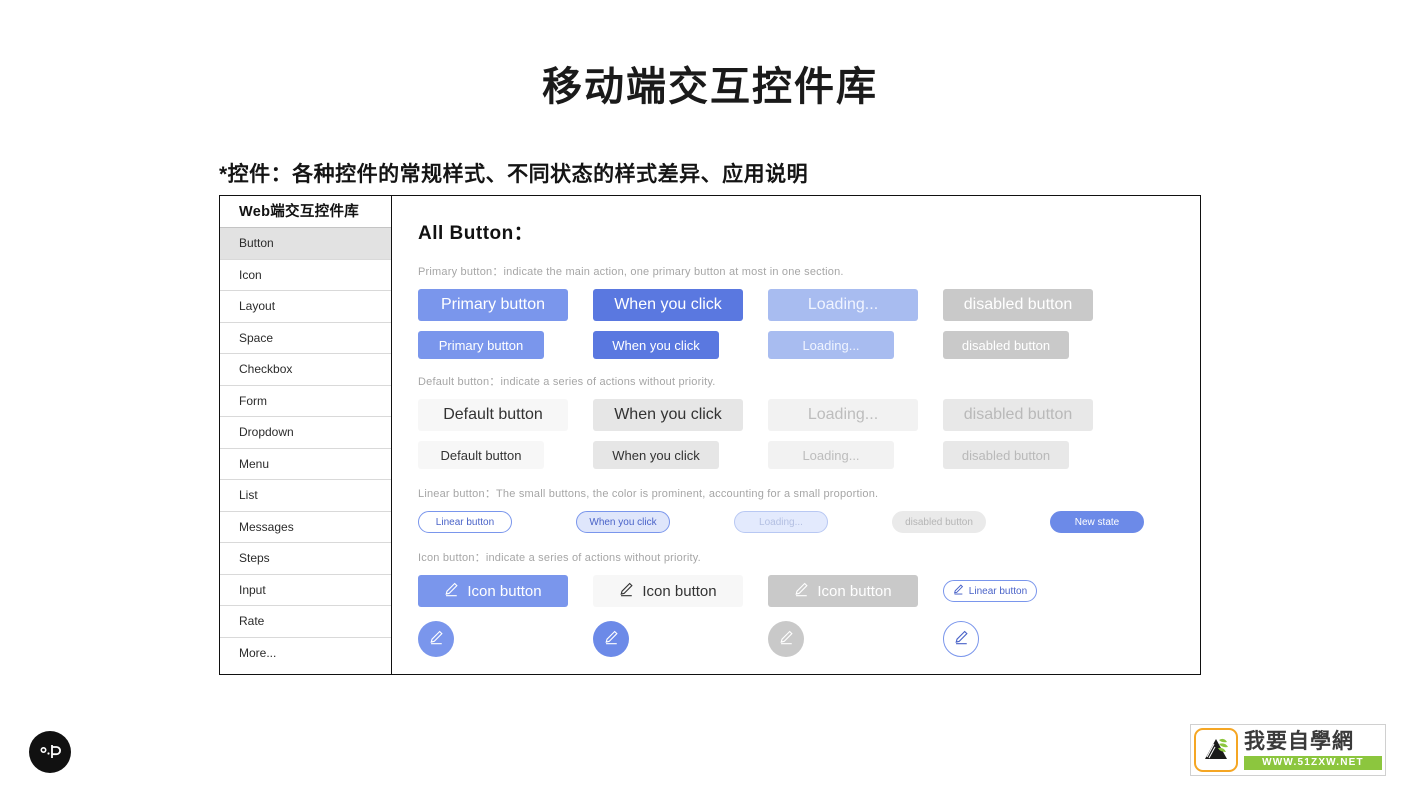 The height and width of the screenshot is (800, 1420). Describe the element at coordinates (465, 522) in the screenshot. I see `linear-button-normal: Linear button` at that location.